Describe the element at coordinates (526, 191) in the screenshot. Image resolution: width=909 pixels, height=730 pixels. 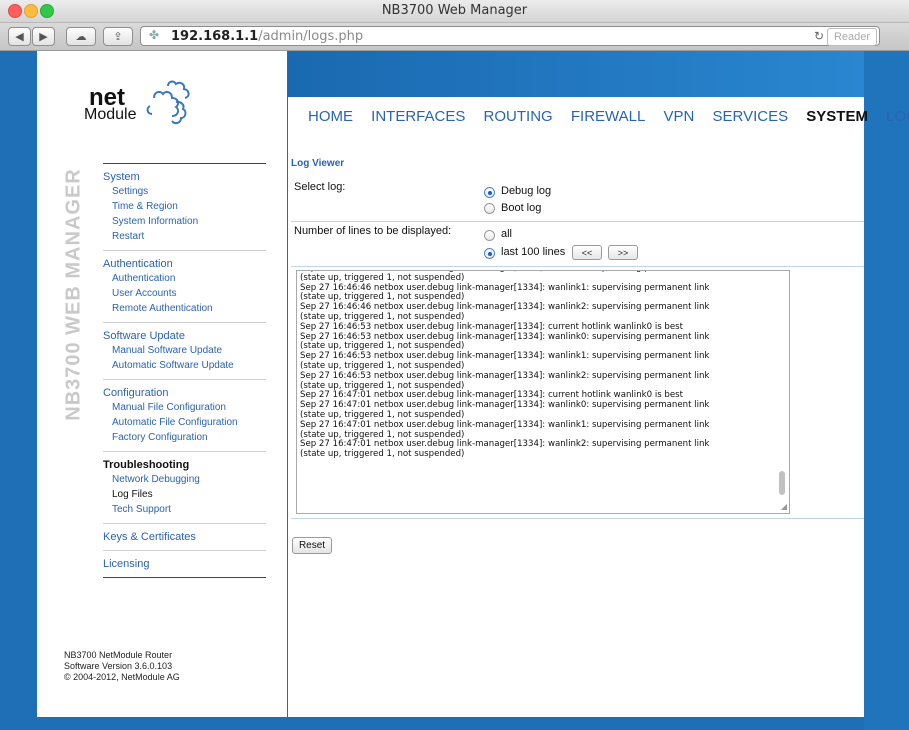
I see `debug-log-label: Debug log` at that location.